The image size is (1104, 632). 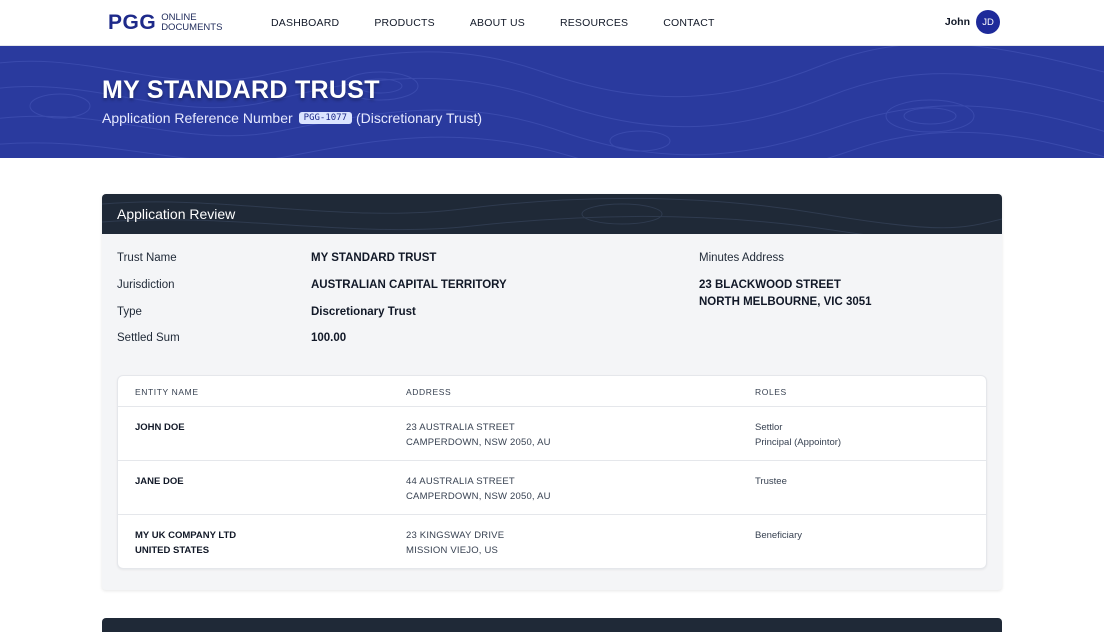 I want to click on minutes-address-line-2: NORTH MELBOURNE, VIC 3051, so click(x=785, y=302).